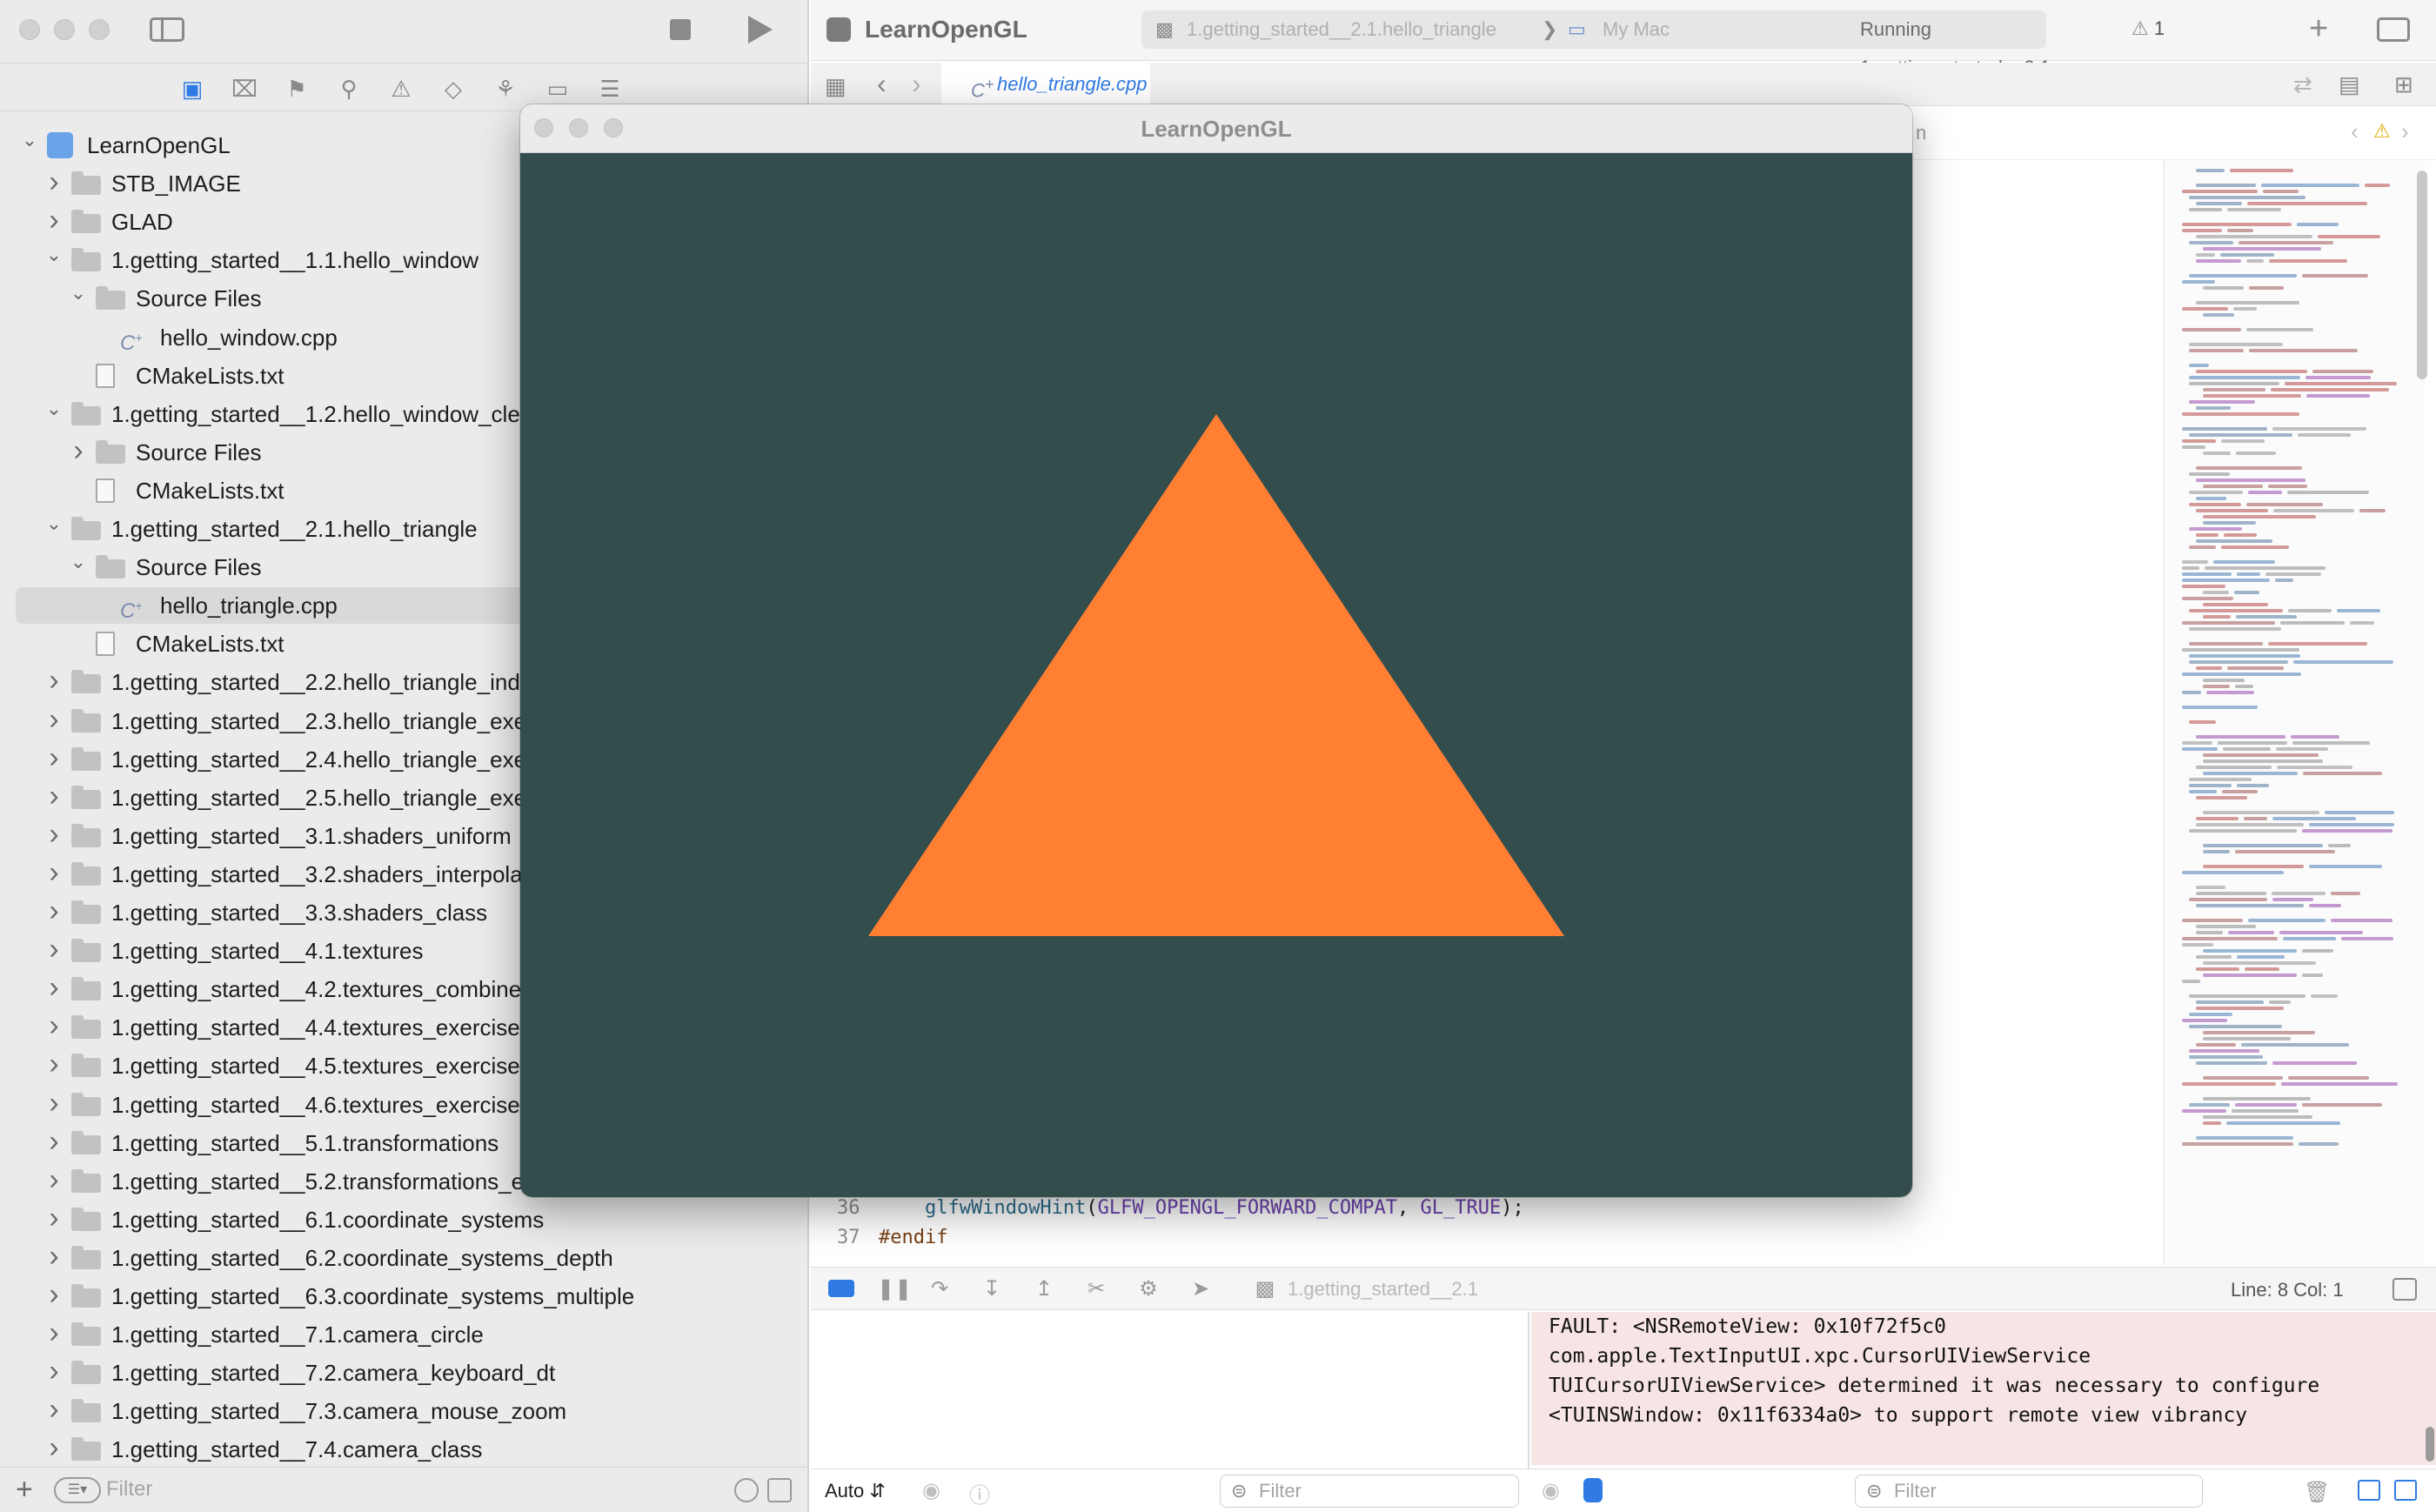 This screenshot has width=2436, height=1512. Describe the element at coordinates (680, 30) in the screenshot. I see `stop-icon` at that location.